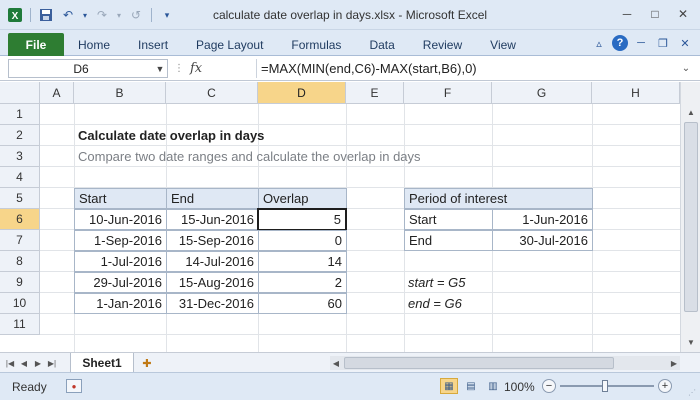  I want to click on tab-insert: Insert, so click(153, 44).